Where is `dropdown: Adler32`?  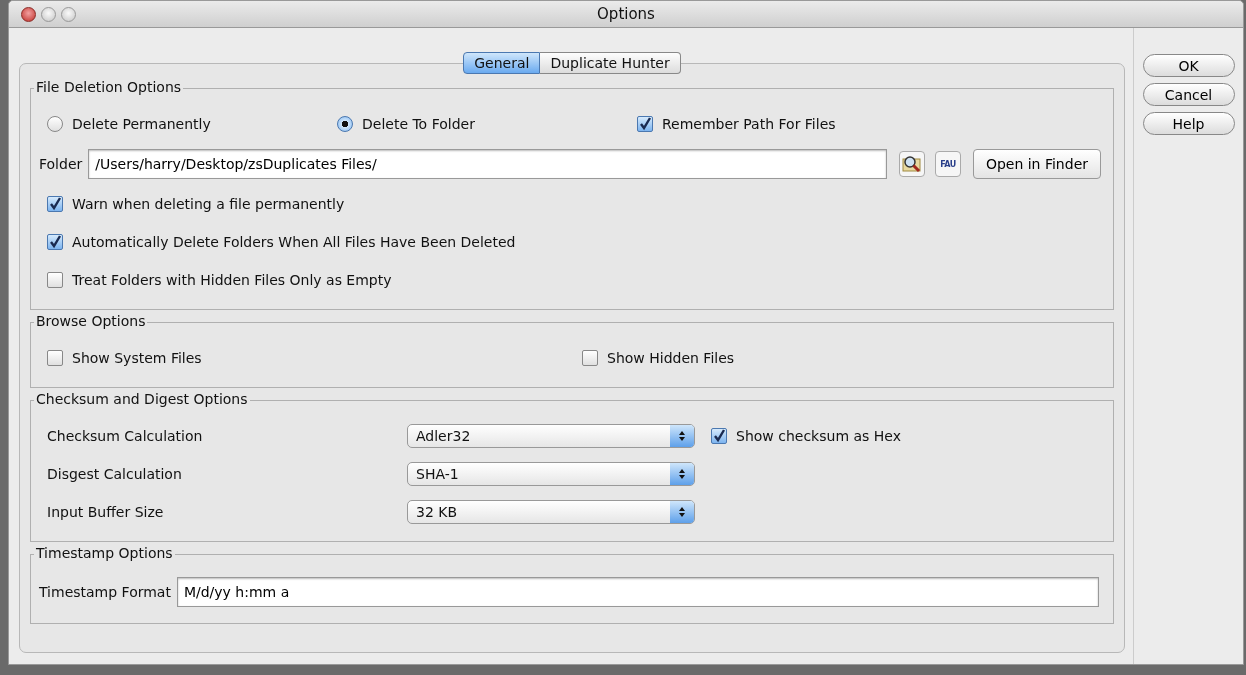
dropdown: Adler32 is located at coordinates (551, 436).